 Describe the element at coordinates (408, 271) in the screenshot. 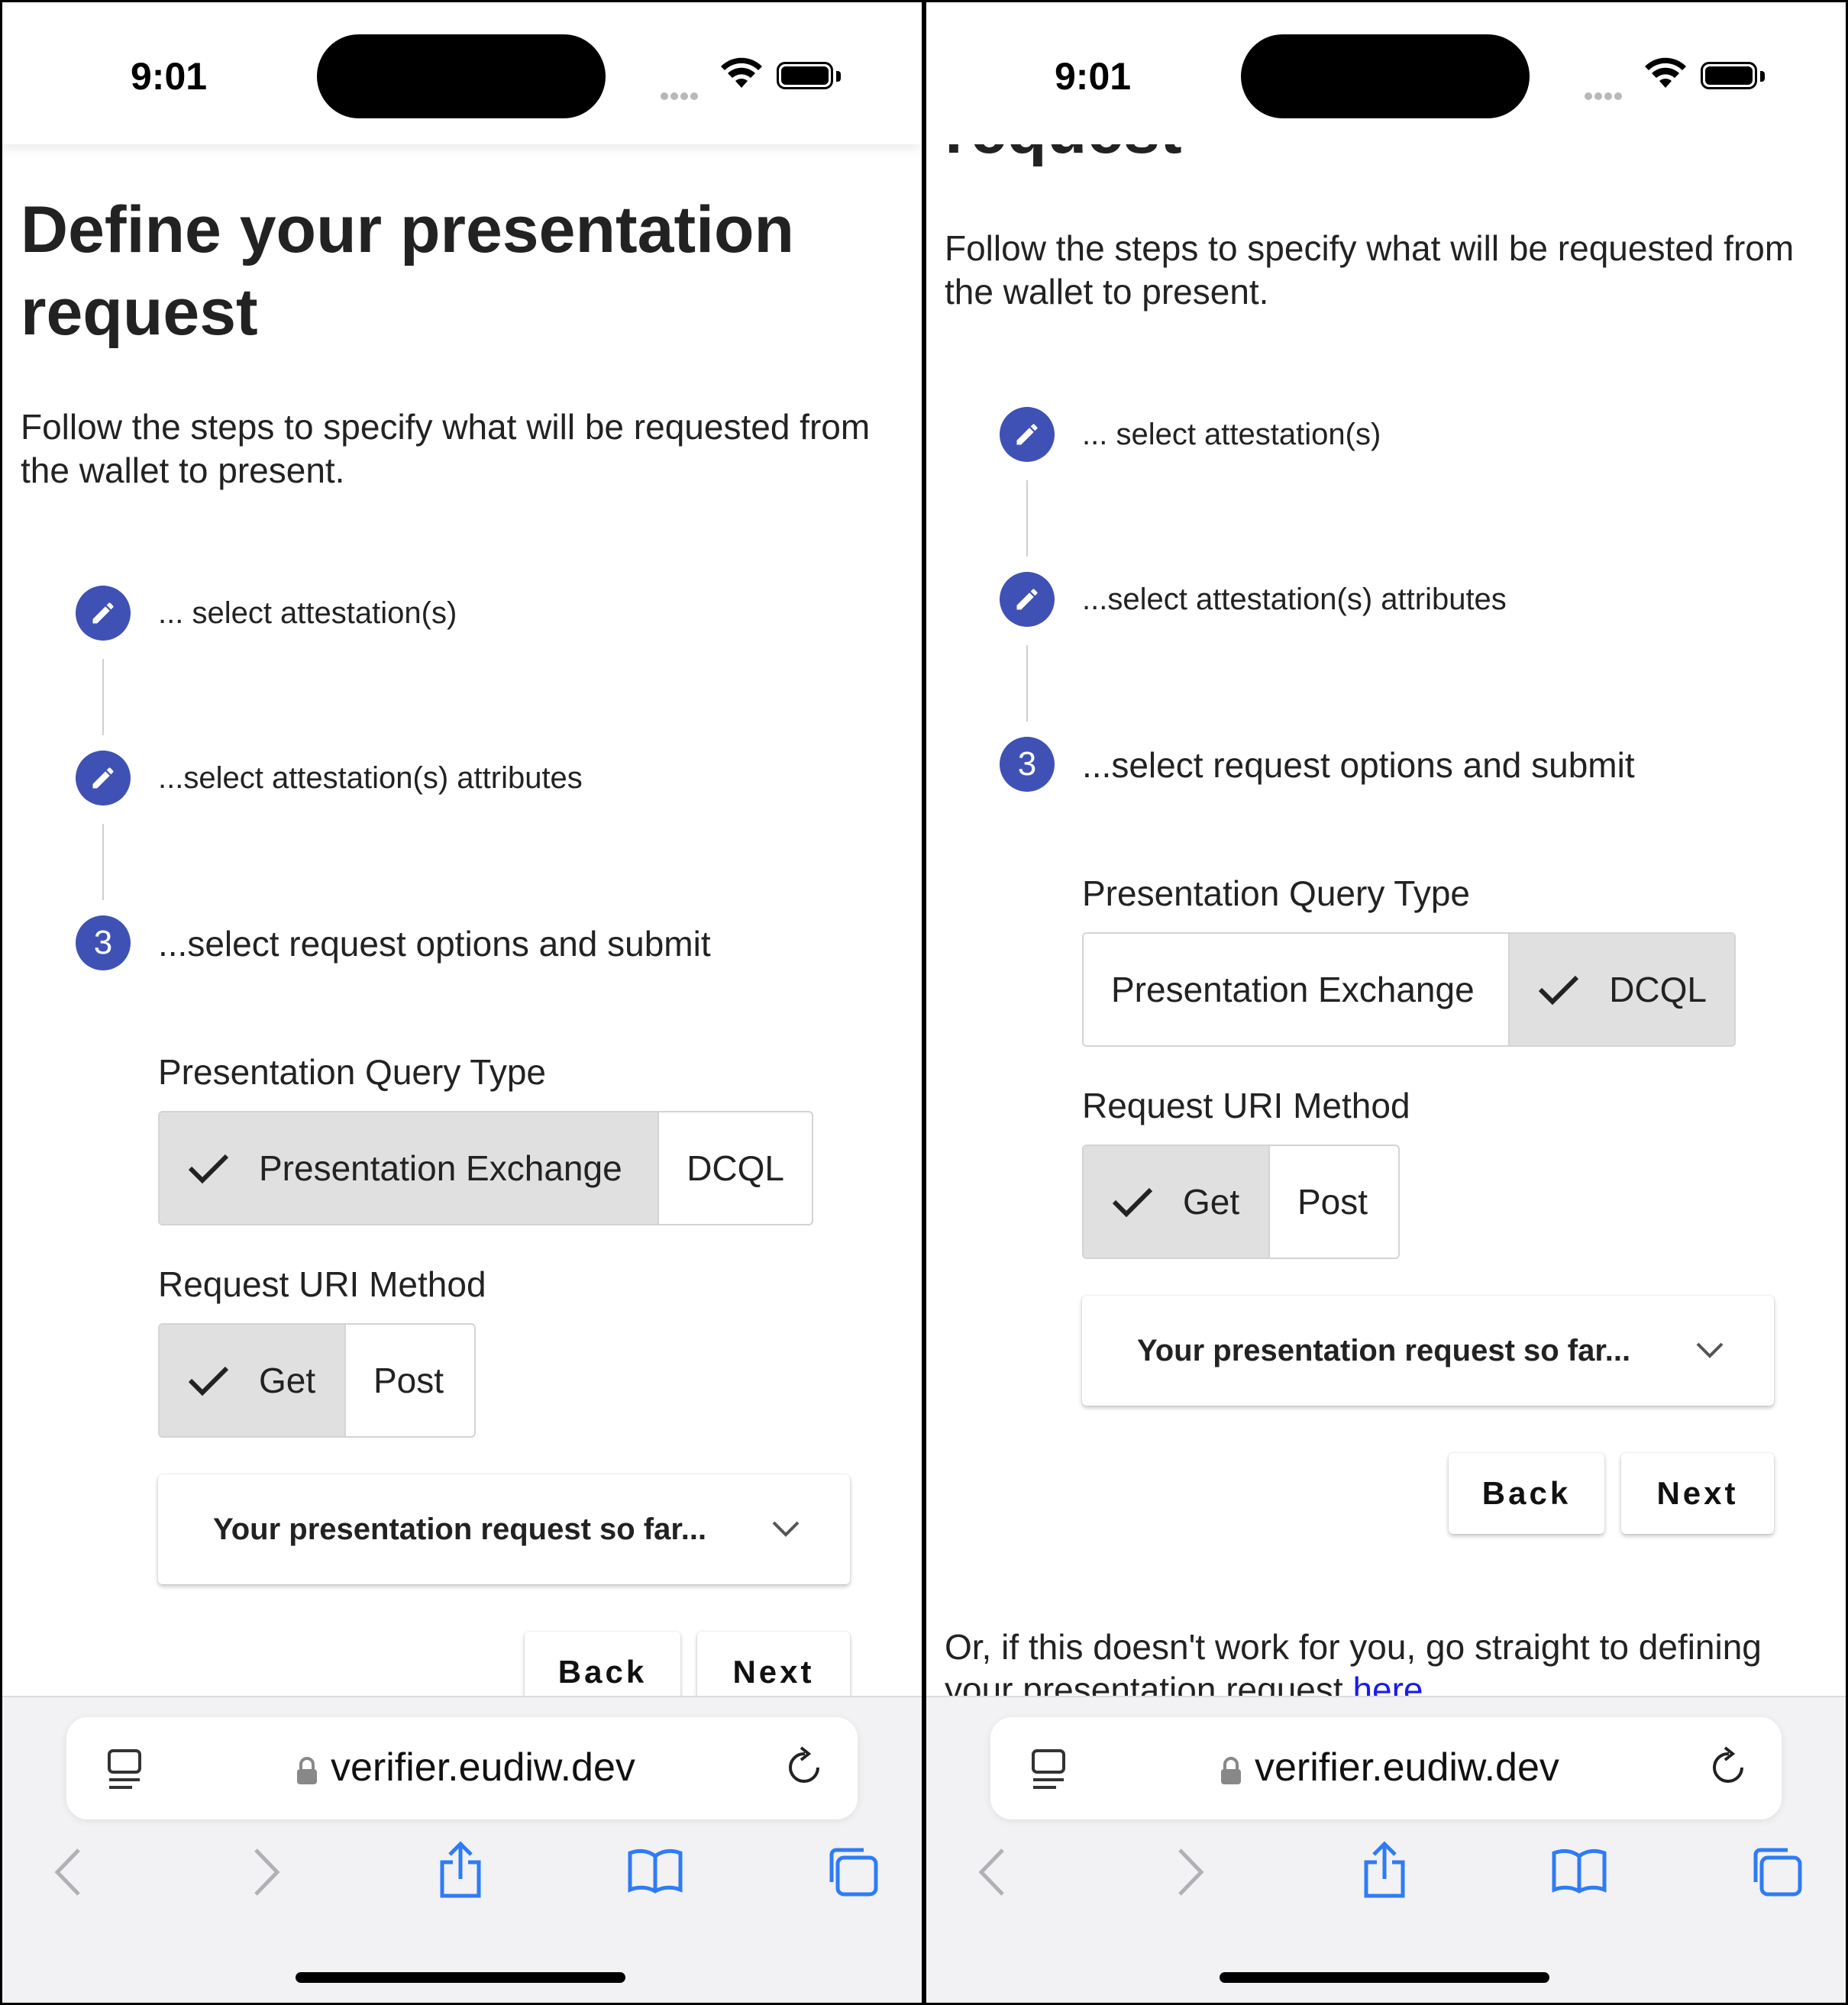

I see `page-title: Define your presentation request` at that location.